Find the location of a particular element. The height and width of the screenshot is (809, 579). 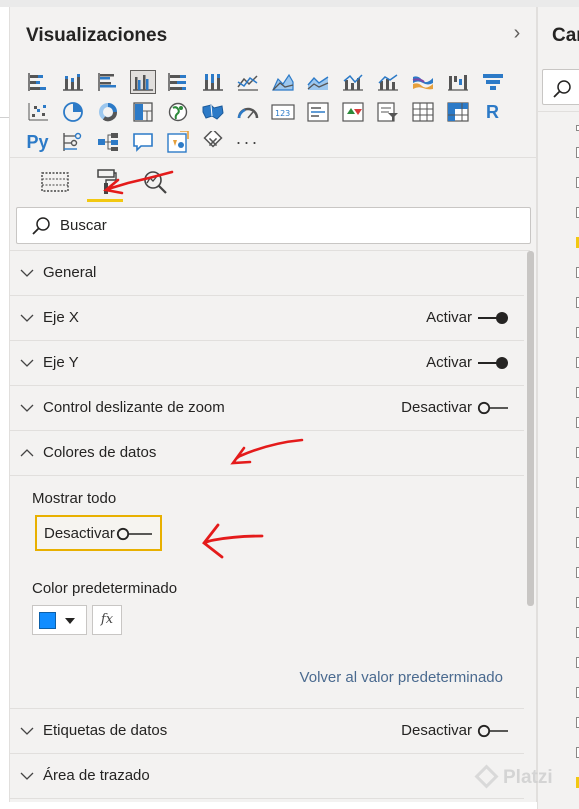

svg-text: 123 is located at coordinates (282, 113).